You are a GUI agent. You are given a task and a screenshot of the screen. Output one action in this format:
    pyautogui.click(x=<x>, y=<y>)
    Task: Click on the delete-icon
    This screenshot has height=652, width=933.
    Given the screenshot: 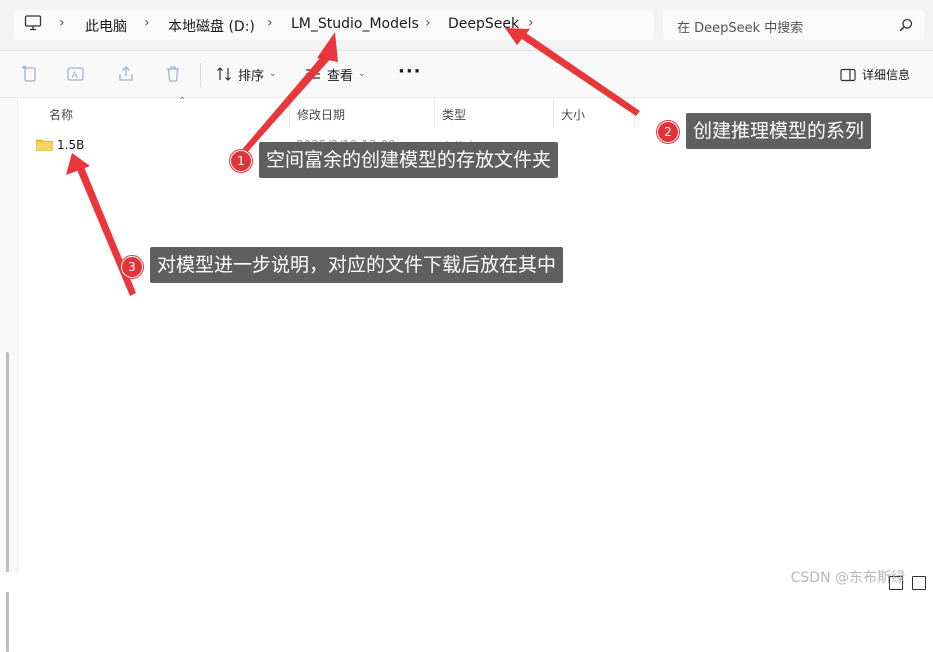 What is the action you would take?
    pyautogui.click(x=173, y=74)
    